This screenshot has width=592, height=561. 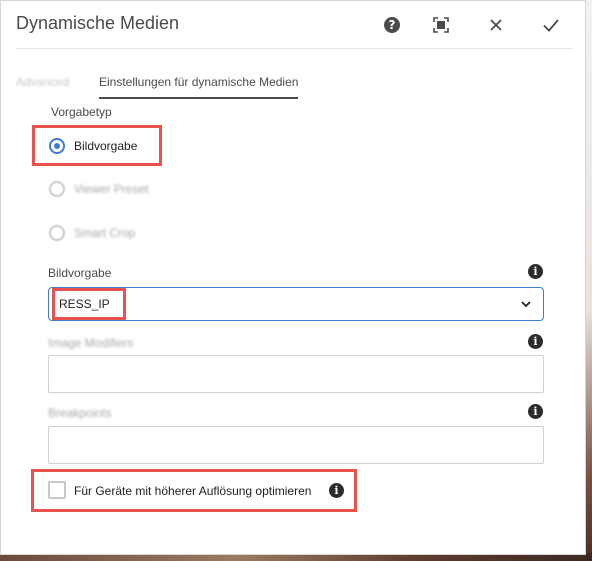 I want to click on preset-type-label: Vorgabetyp, so click(x=81, y=112).